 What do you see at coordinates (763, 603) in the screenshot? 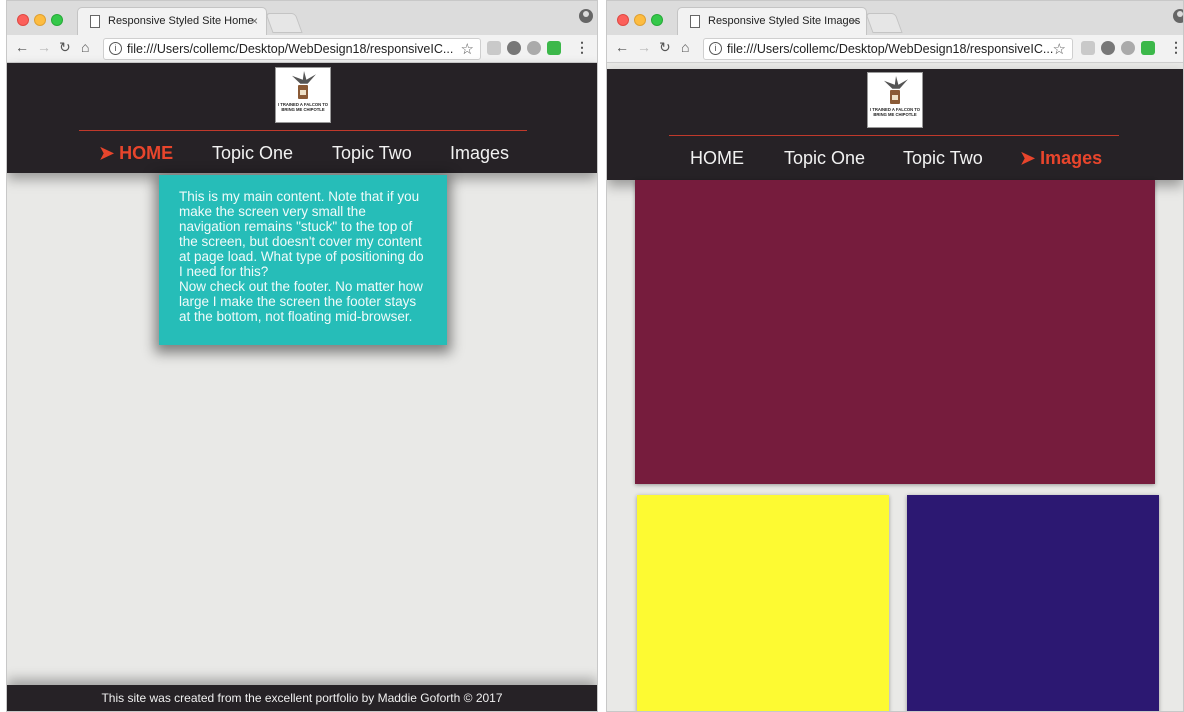
I see `yellow-image` at bounding box center [763, 603].